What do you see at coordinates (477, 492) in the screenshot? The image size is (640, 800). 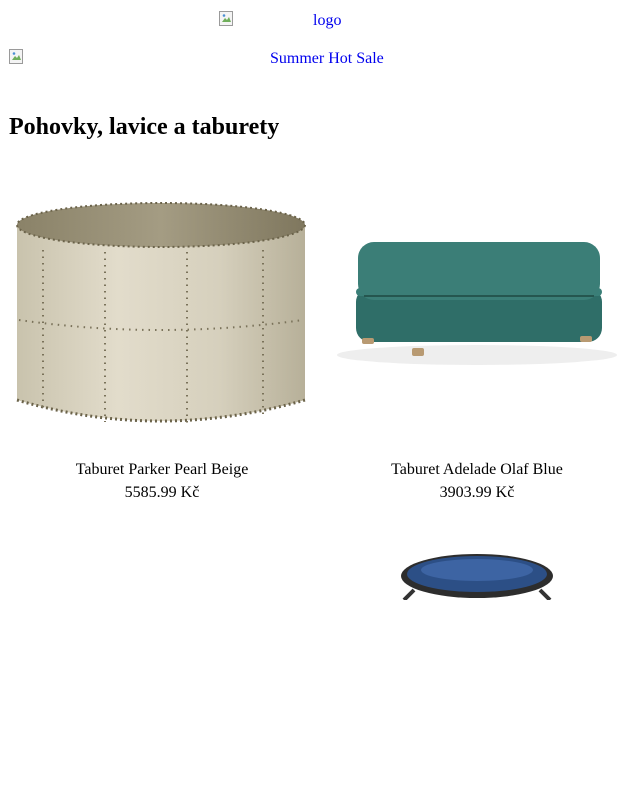 I see `product-price: 3903.99 Kč` at bounding box center [477, 492].